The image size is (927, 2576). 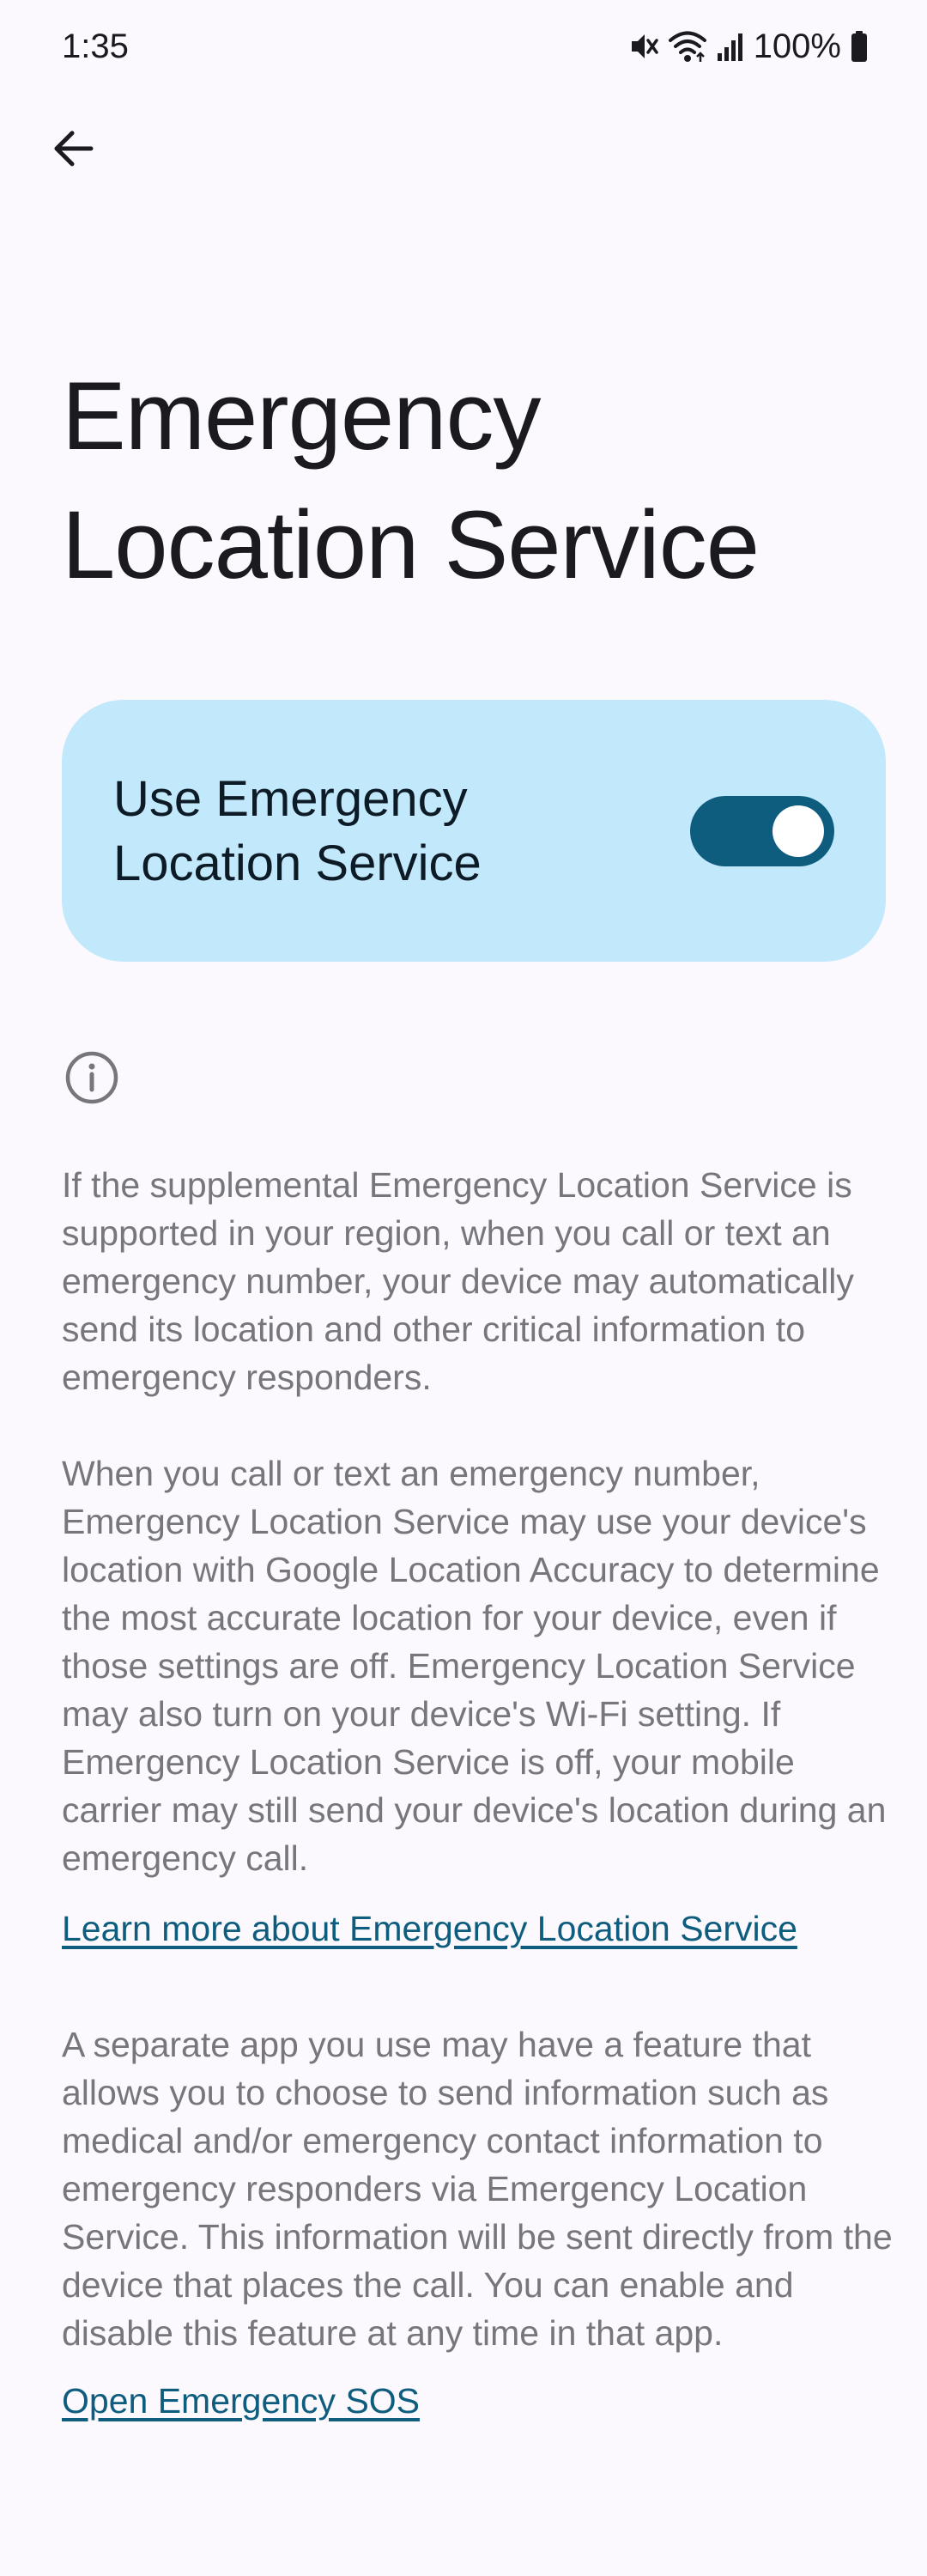 I want to click on switch-thumb, so click(x=798, y=831).